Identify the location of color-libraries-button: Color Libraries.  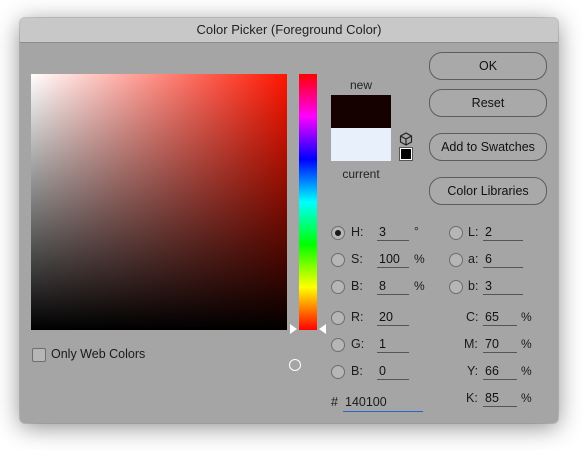
(488, 191).